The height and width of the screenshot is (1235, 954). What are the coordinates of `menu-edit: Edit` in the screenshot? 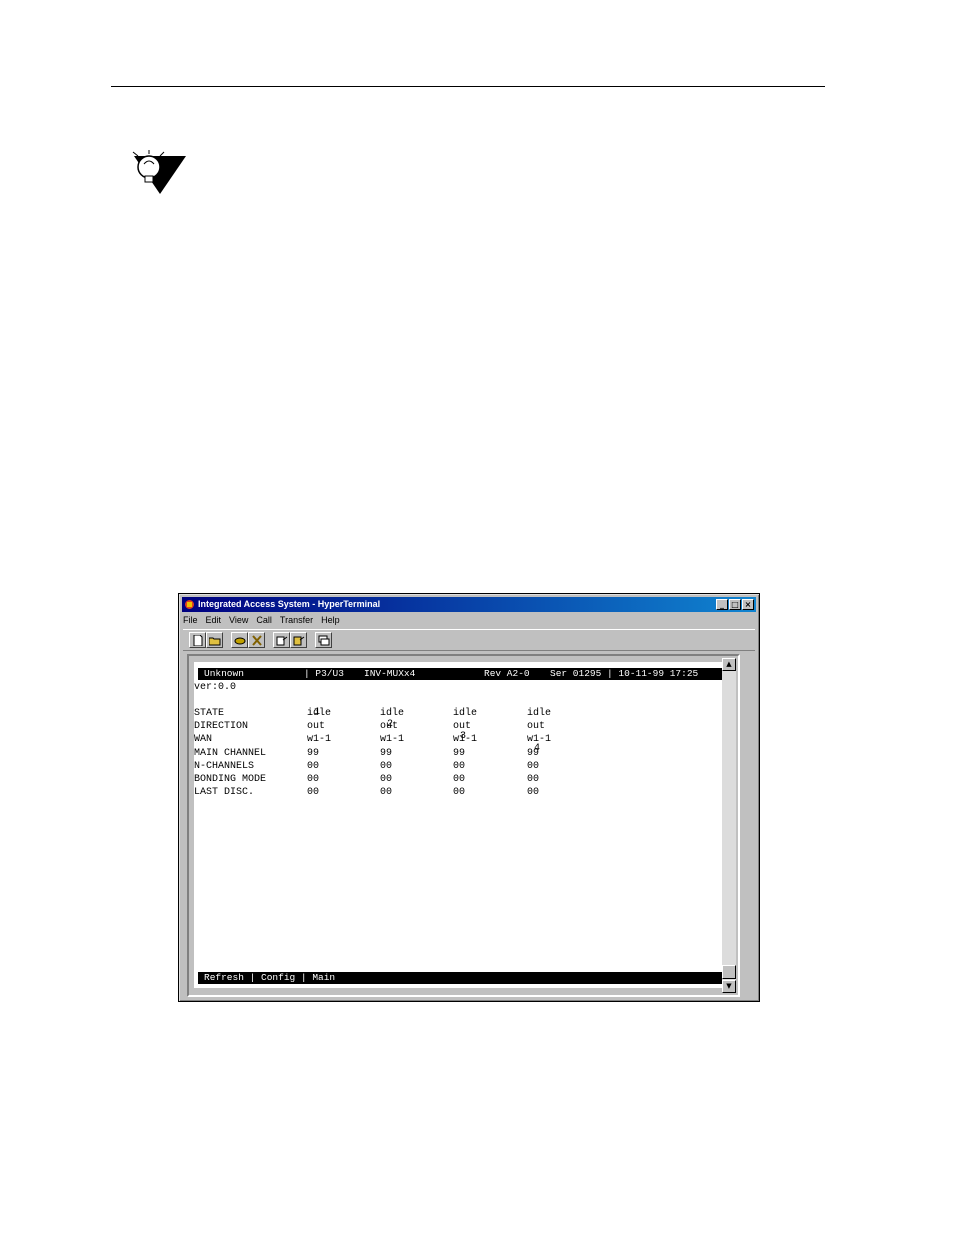 It's located at (214, 620).